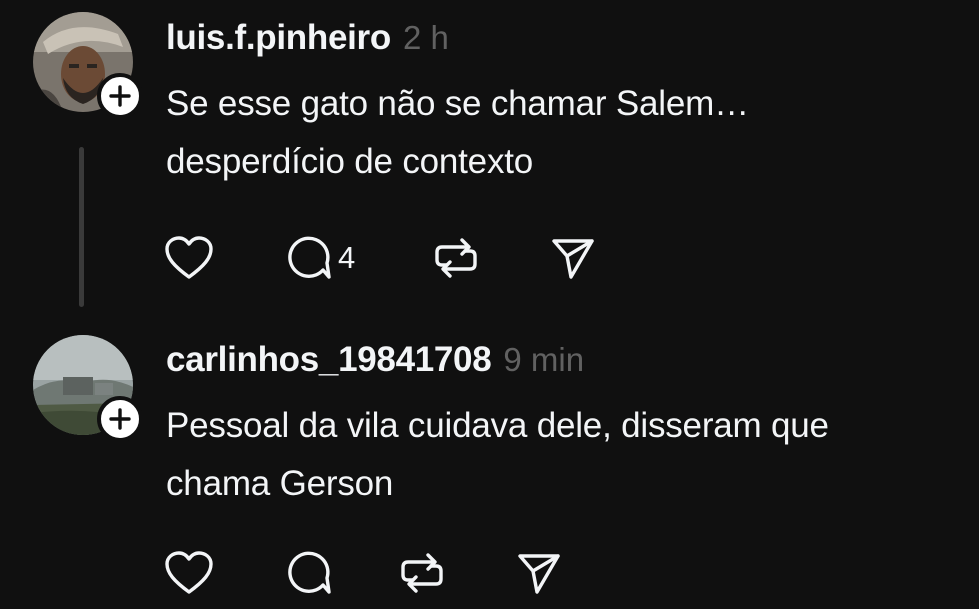  I want to click on post-header: carlinhos_19841708 9 min, so click(375, 360).